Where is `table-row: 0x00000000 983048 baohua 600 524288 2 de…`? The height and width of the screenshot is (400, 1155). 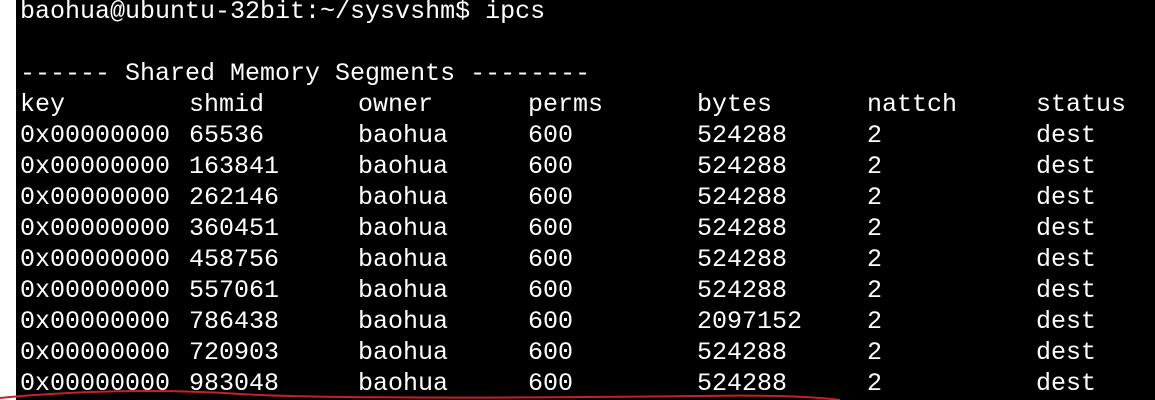
table-row: 0x00000000 983048 baohua 600 524288 2 de… is located at coordinates (558, 383).